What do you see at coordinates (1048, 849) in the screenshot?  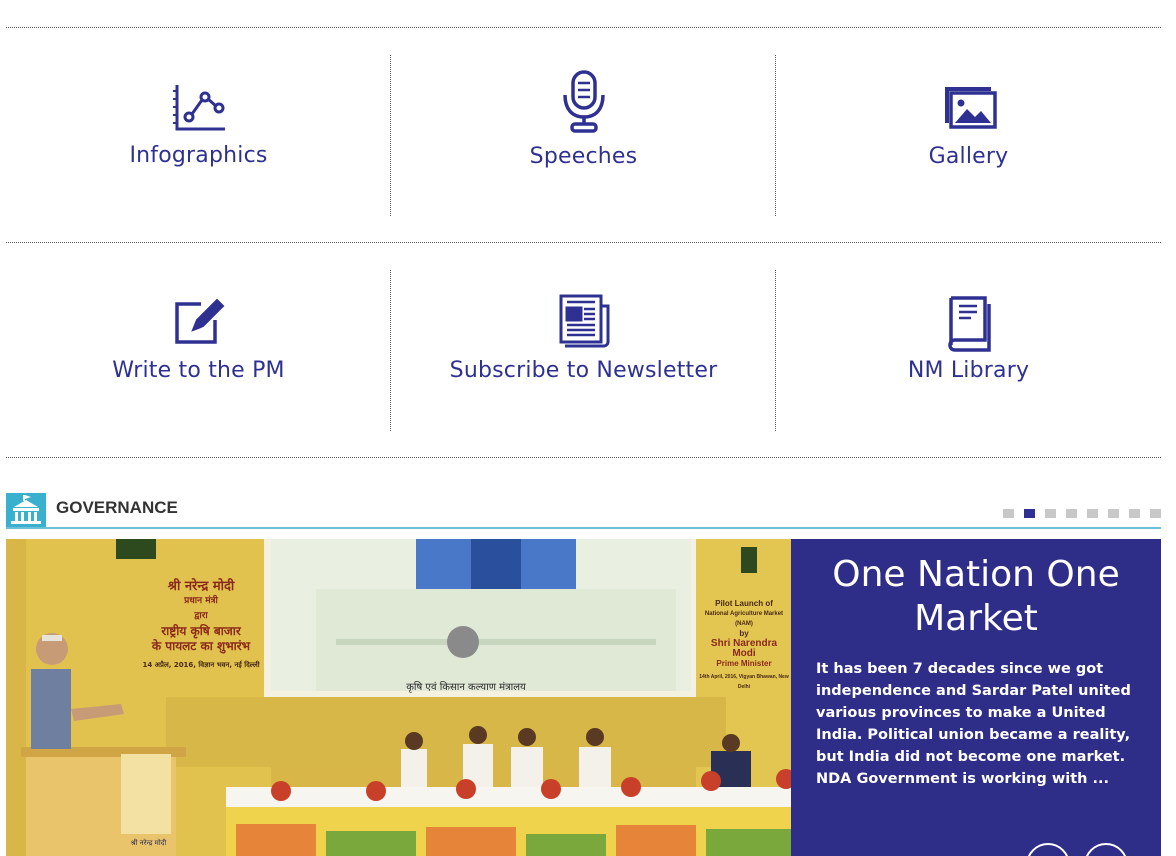 I see `share-button` at bounding box center [1048, 849].